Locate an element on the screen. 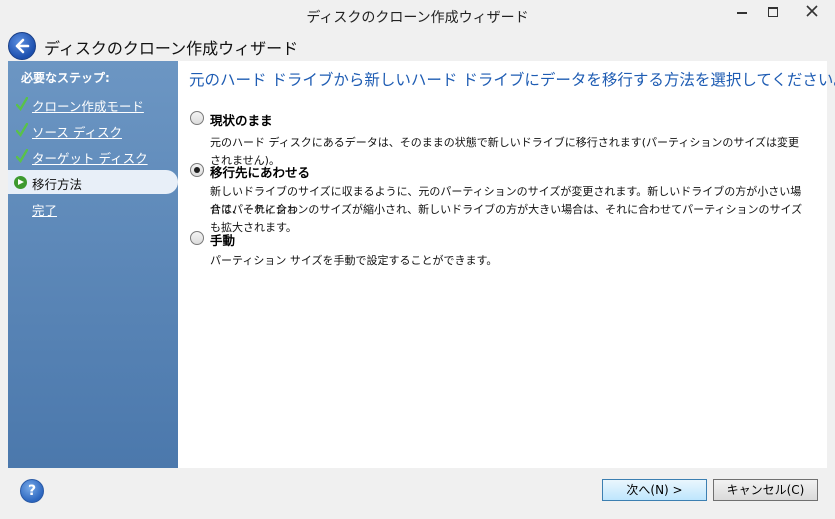  back-arrow-icon is located at coordinates (22, 46).